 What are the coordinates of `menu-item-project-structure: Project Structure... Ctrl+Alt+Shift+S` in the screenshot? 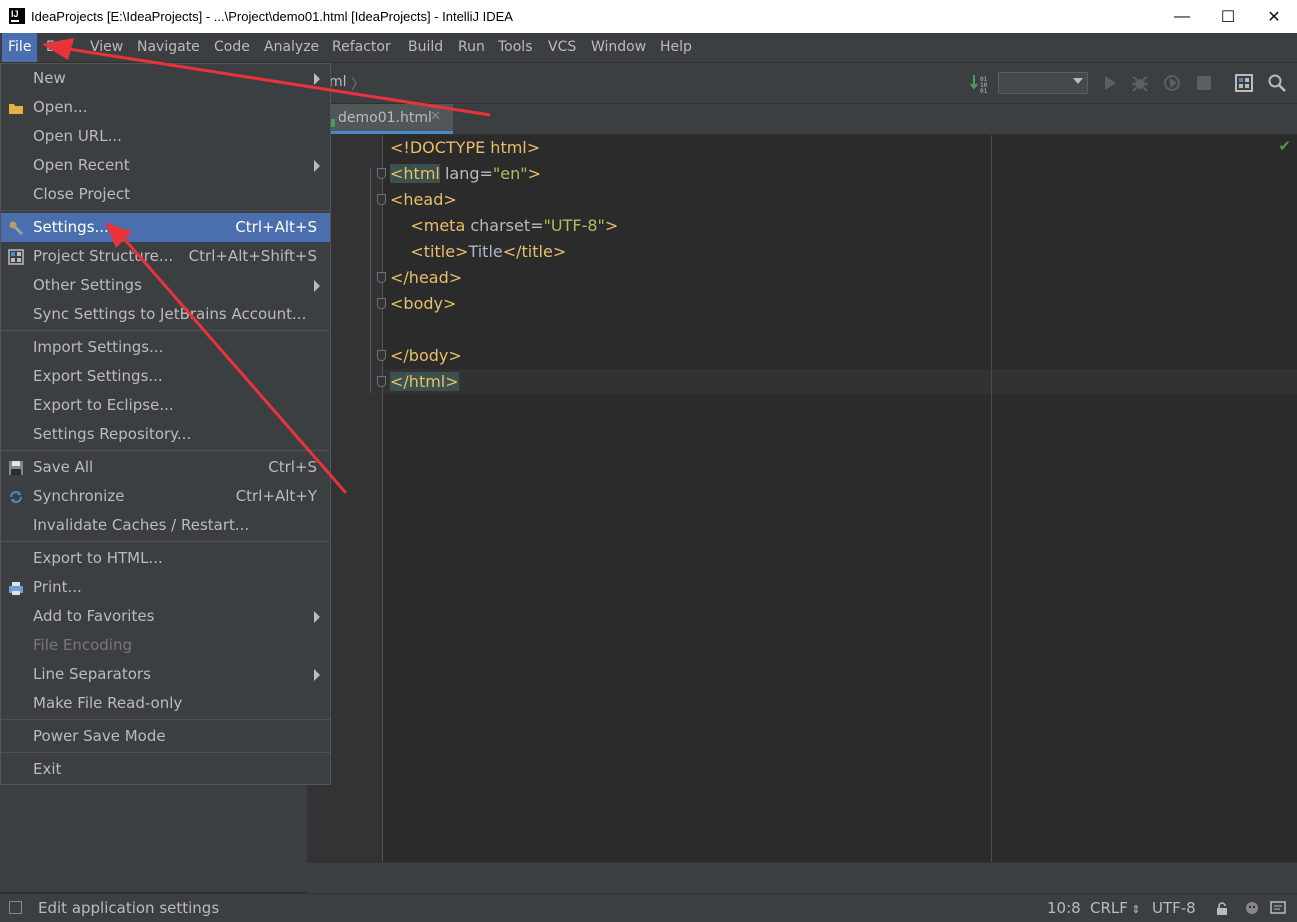 It's located at (165, 256).